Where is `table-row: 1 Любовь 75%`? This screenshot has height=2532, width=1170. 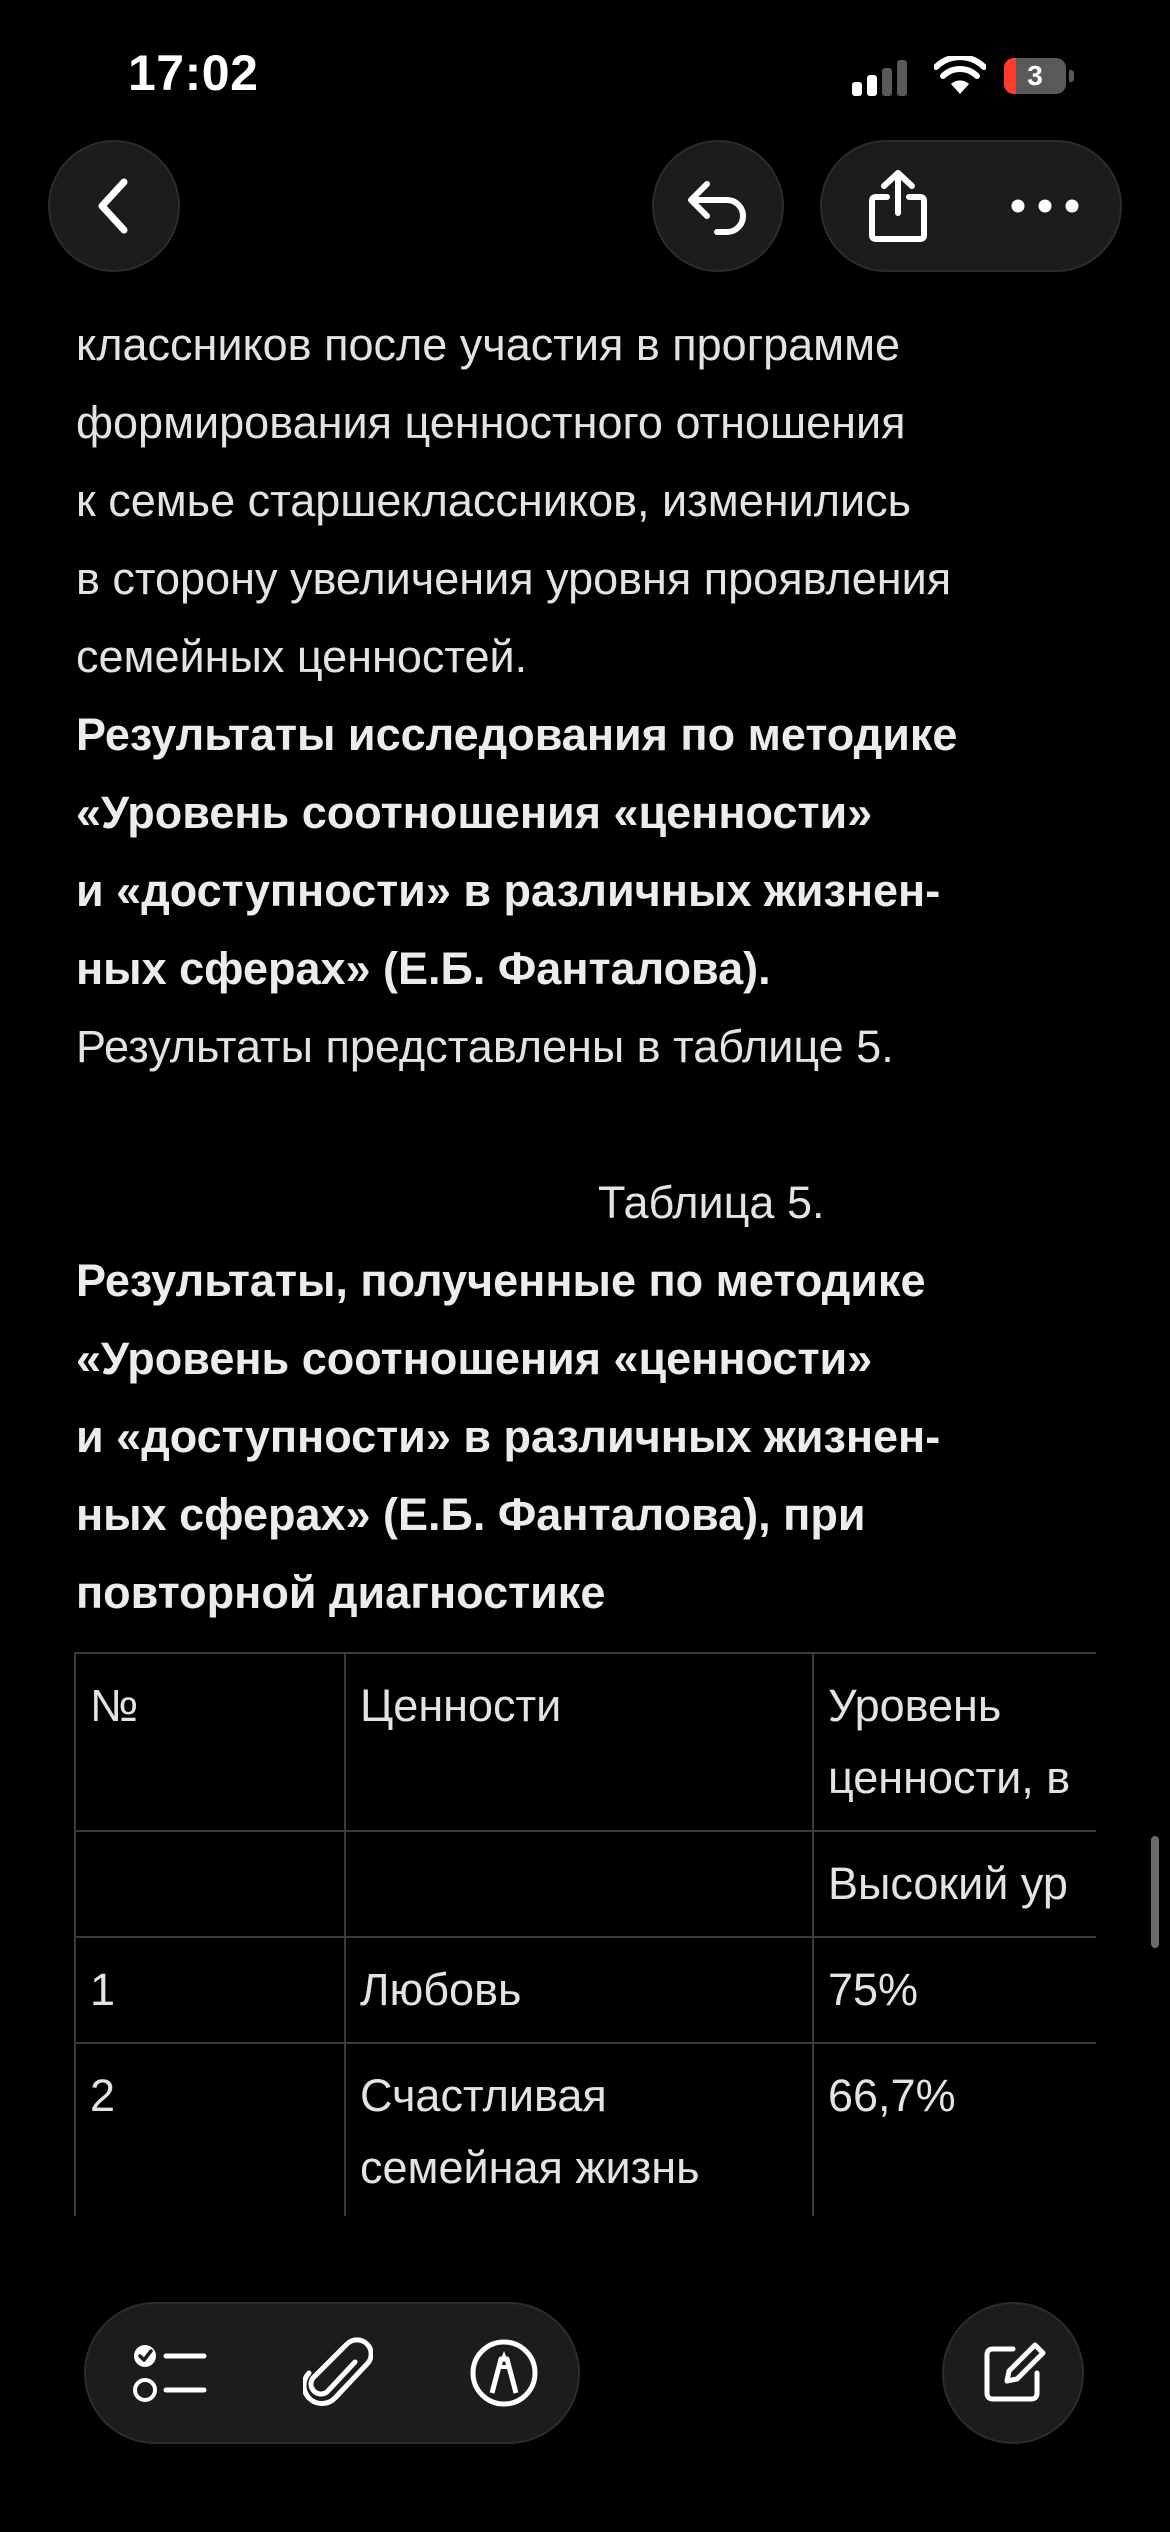 table-row: 1 Любовь 75% is located at coordinates (585, 1990).